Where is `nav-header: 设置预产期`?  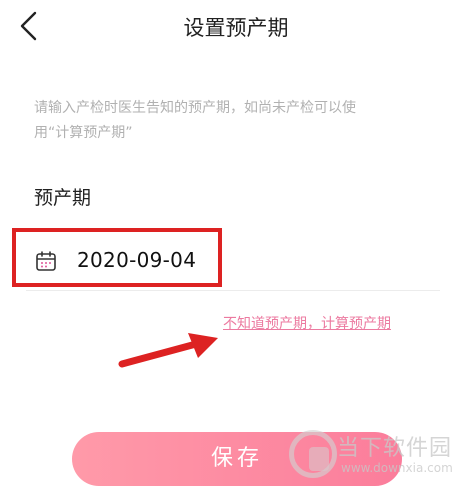
nav-header: 设置预产期 is located at coordinates (236, 26).